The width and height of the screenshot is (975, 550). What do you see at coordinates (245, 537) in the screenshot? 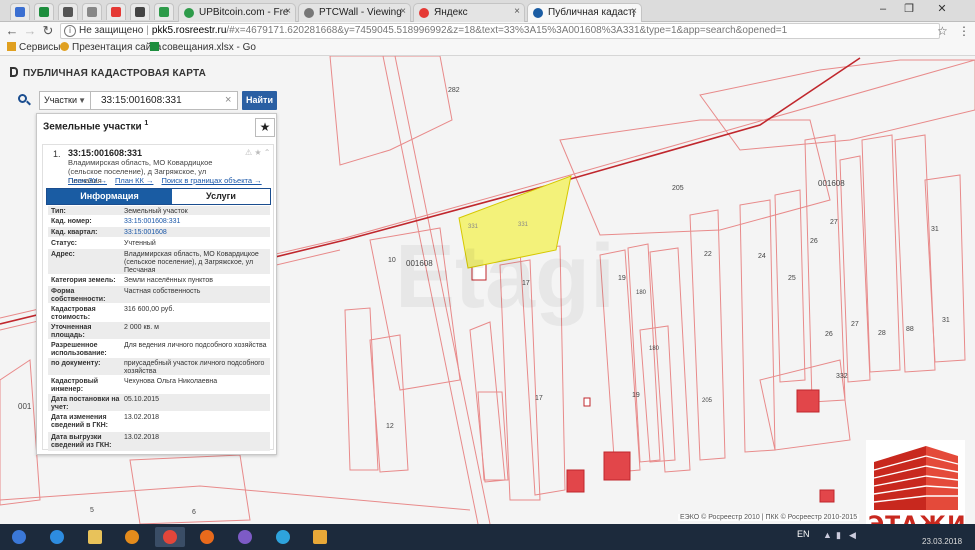
I see `viber-icon` at bounding box center [245, 537].